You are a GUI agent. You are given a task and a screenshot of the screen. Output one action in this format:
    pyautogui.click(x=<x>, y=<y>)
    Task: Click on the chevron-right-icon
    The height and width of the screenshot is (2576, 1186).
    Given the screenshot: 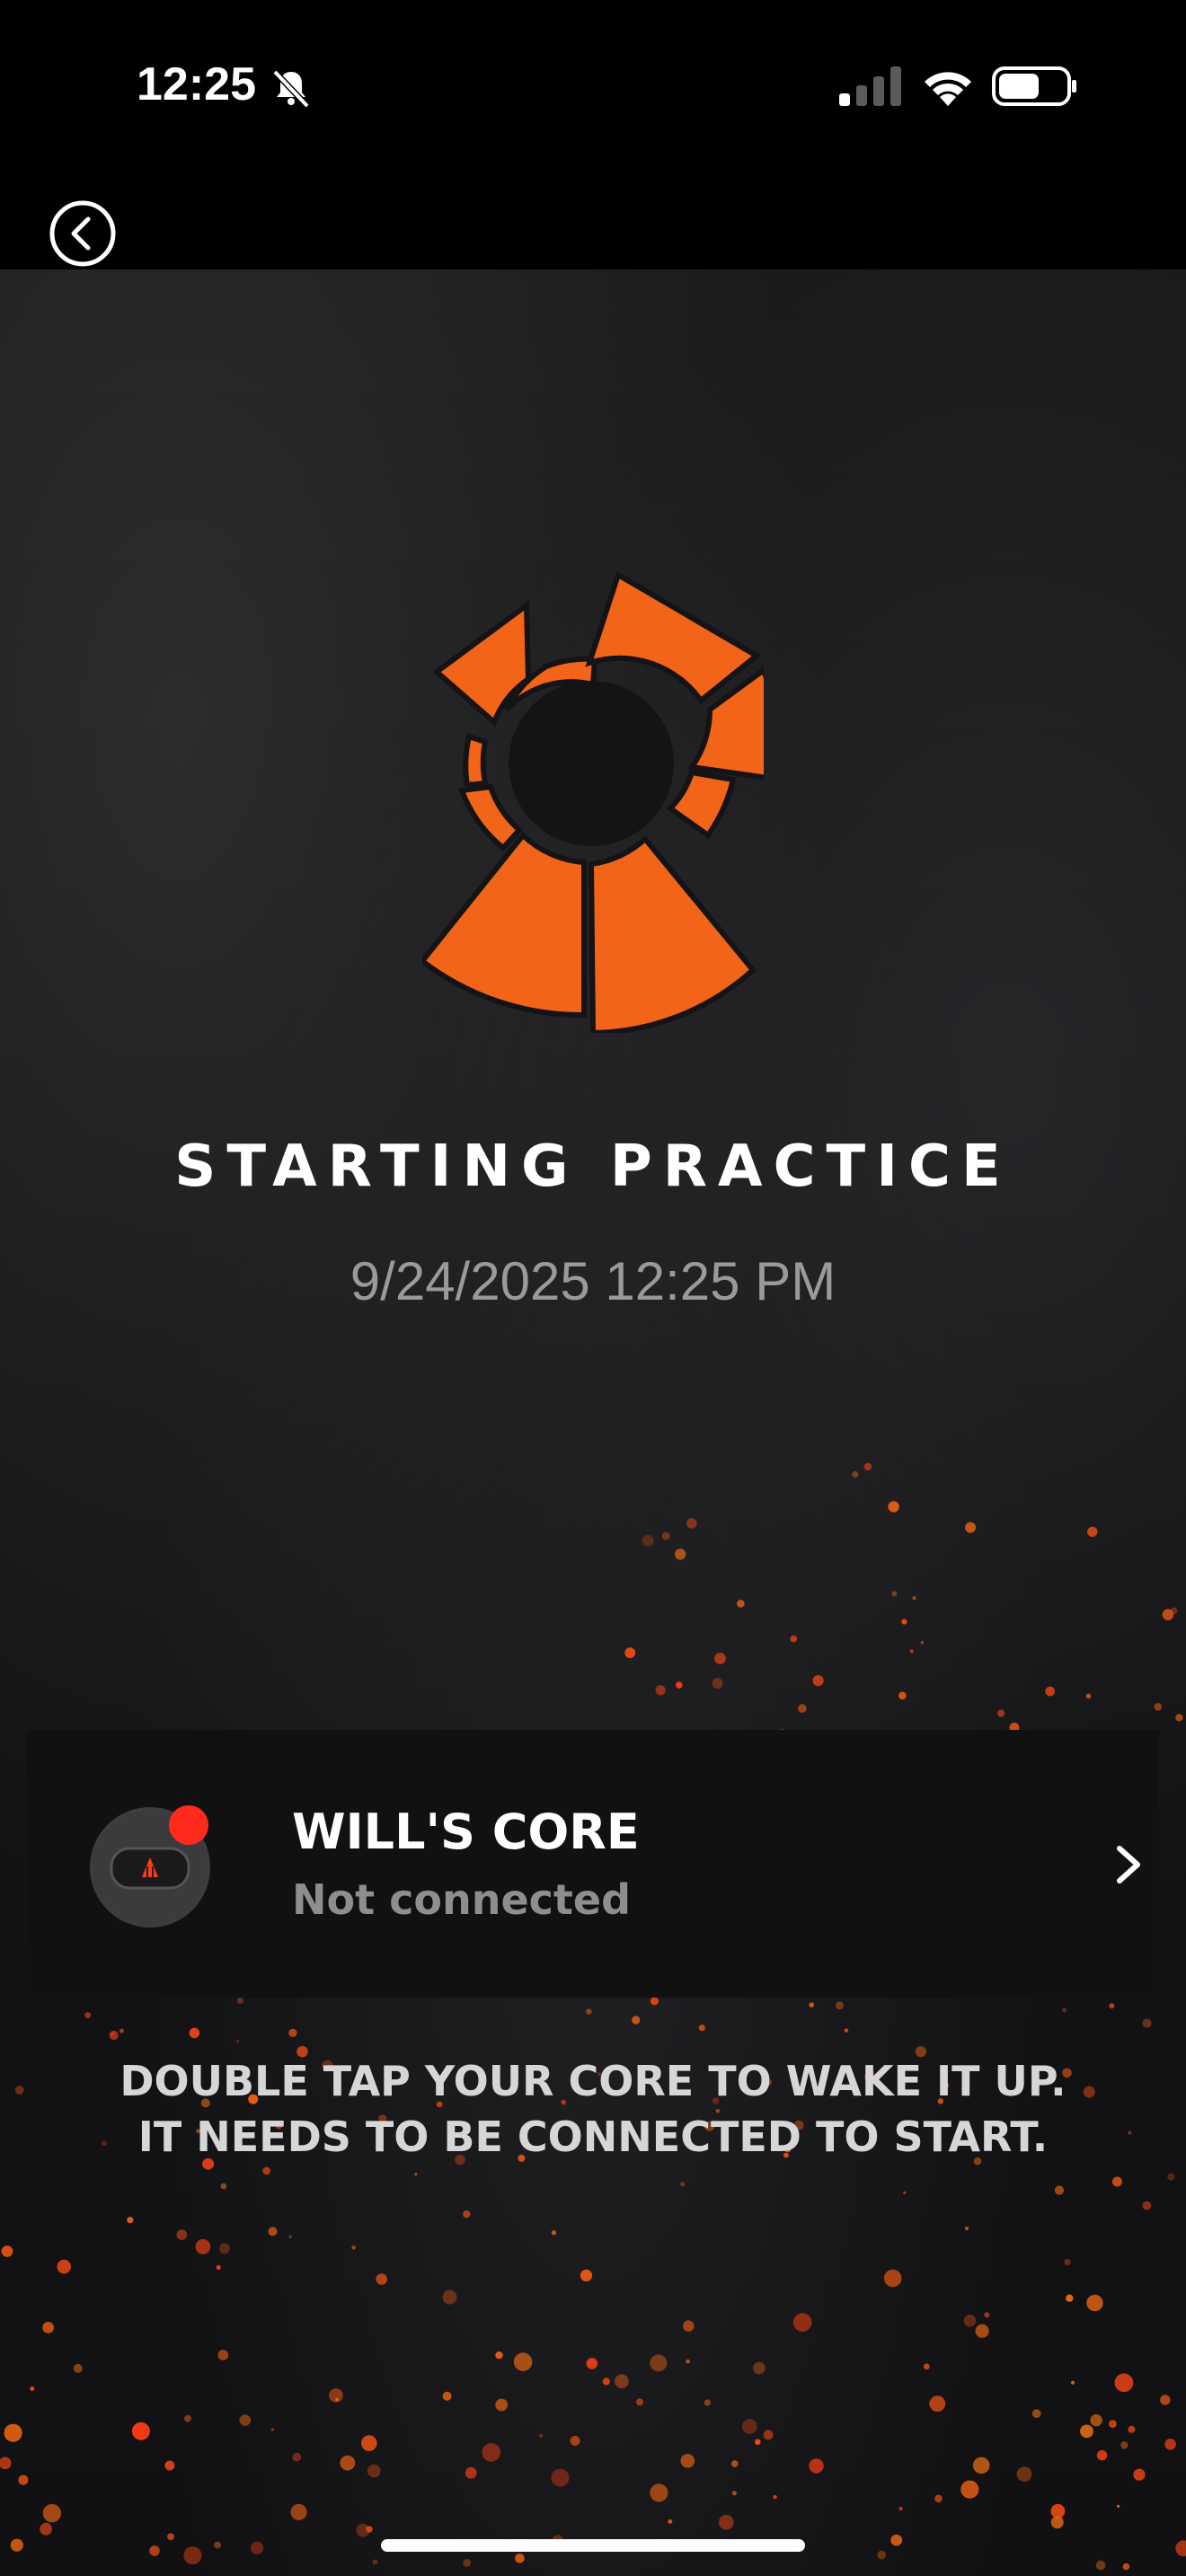 What is the action you would take?
    pyautogui.click(x=1128, y=1864)
    